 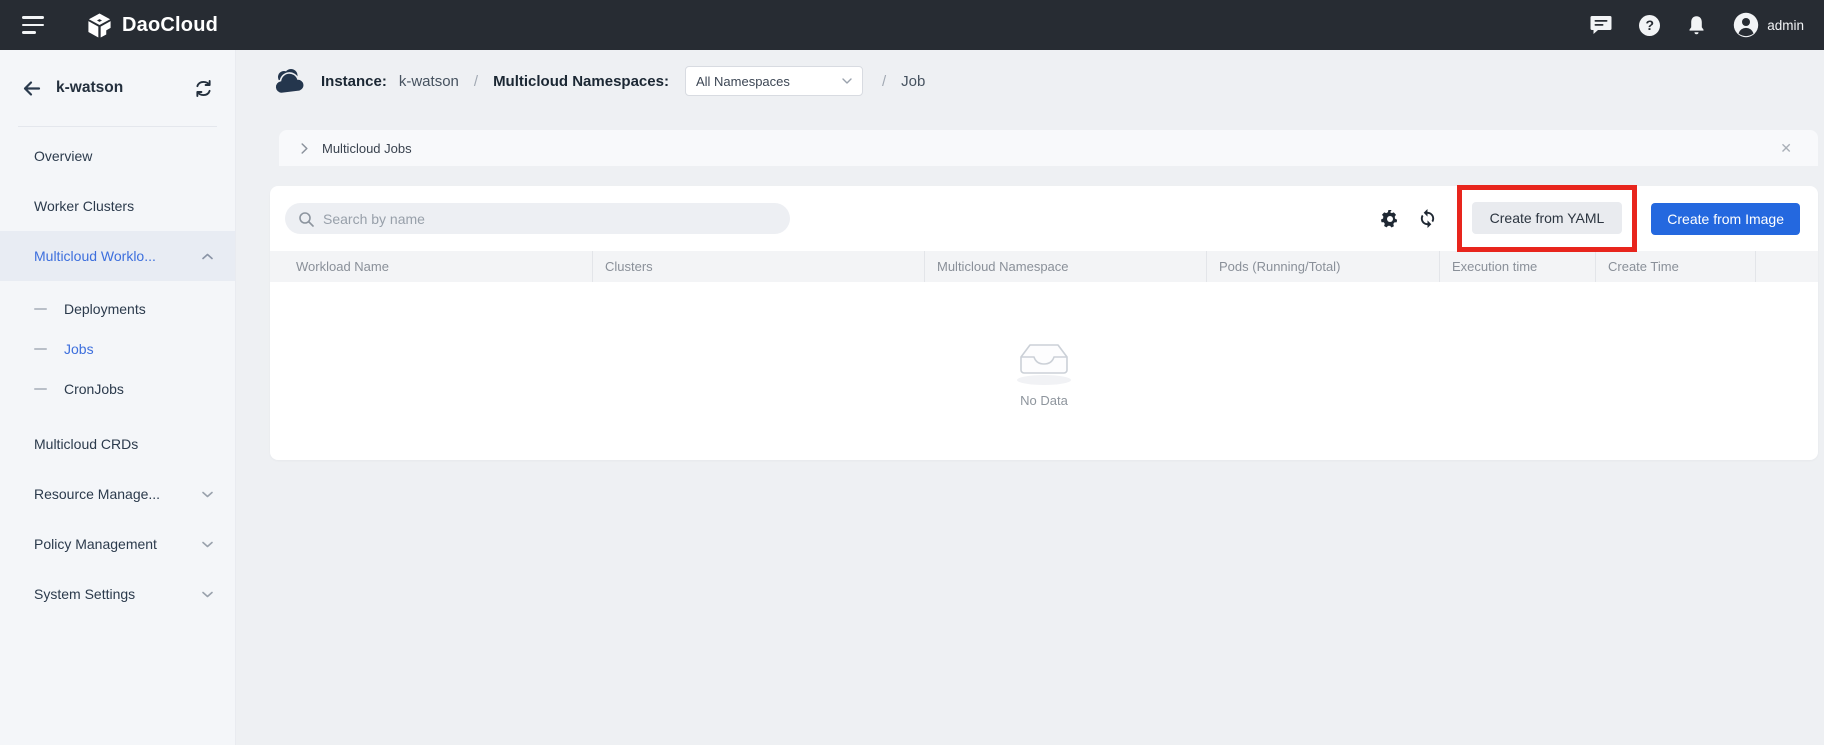 What do you see at coordinates (117, 309) in the screenshot?
I see `sidebar-item-deployments: Deployments` at bounding box center [117, 309].